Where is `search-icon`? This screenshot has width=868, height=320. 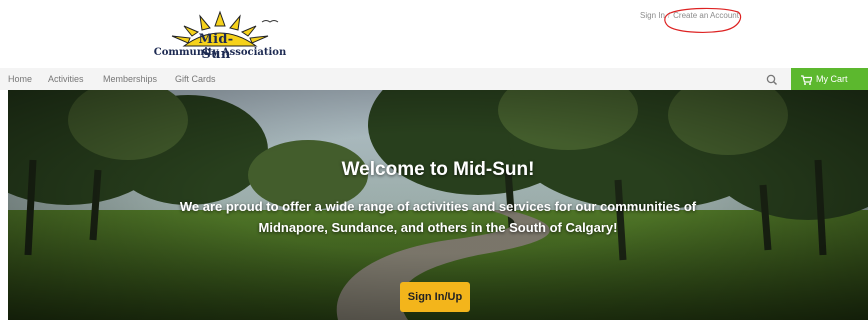 search-icon is located at coordinates (772, 80).